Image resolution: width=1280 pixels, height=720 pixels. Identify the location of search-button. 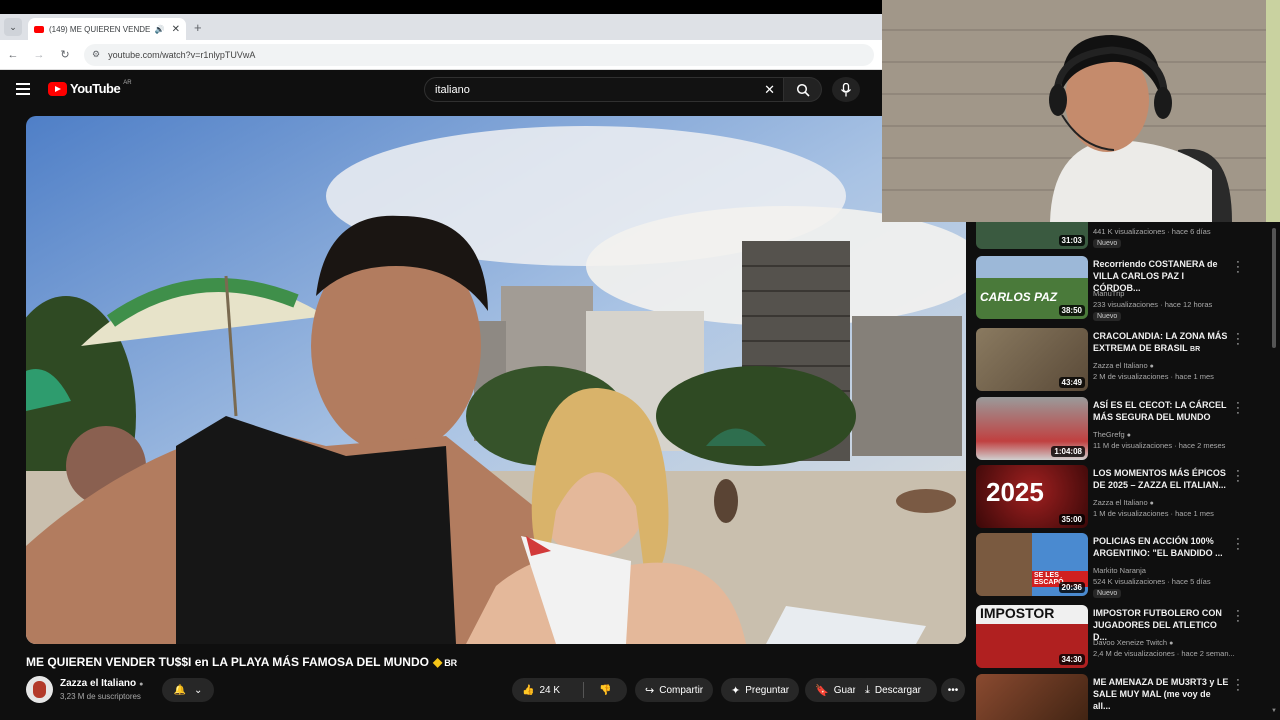
(803, 89).